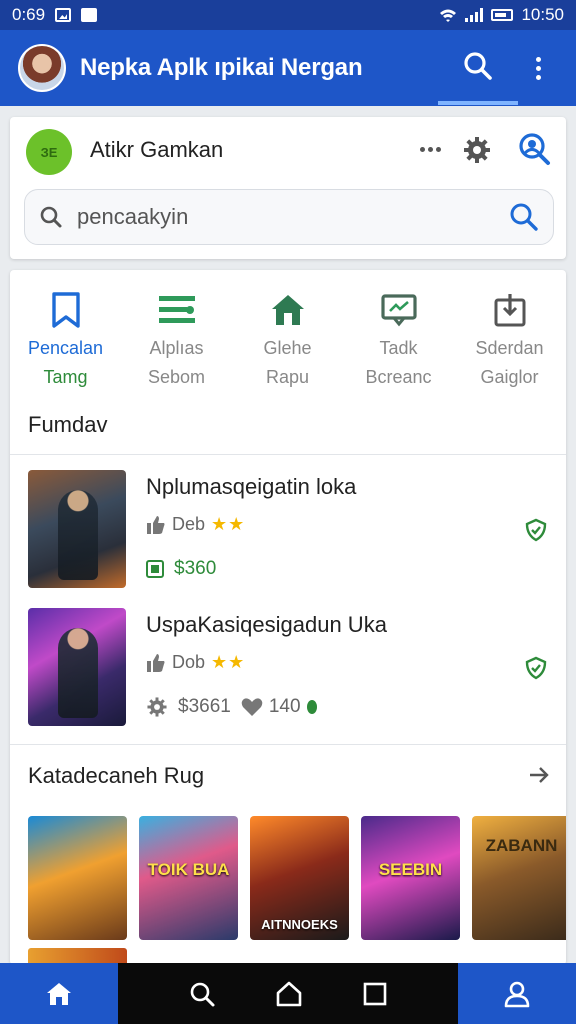 The width and height of the screenshot is (576, 1024). I want to click on list-item: Nplumasqeigatin loka Deb ★★ $360, so click(288, 530).